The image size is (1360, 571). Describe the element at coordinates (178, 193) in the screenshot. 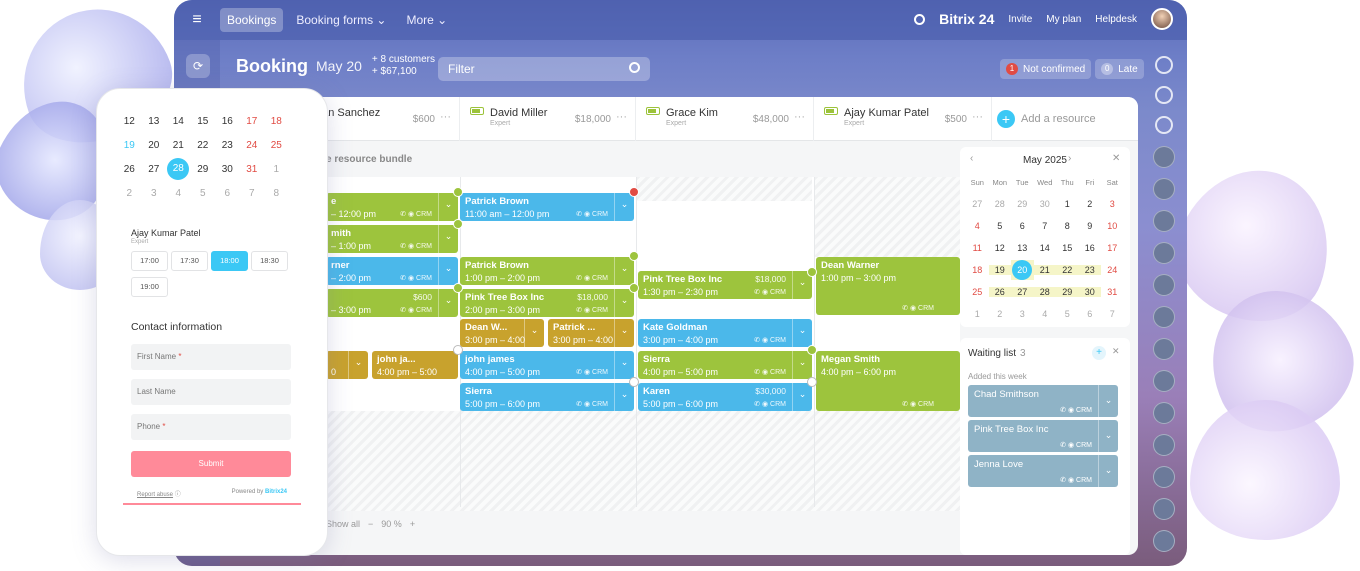

I see `calendar-day: 4` at that location.